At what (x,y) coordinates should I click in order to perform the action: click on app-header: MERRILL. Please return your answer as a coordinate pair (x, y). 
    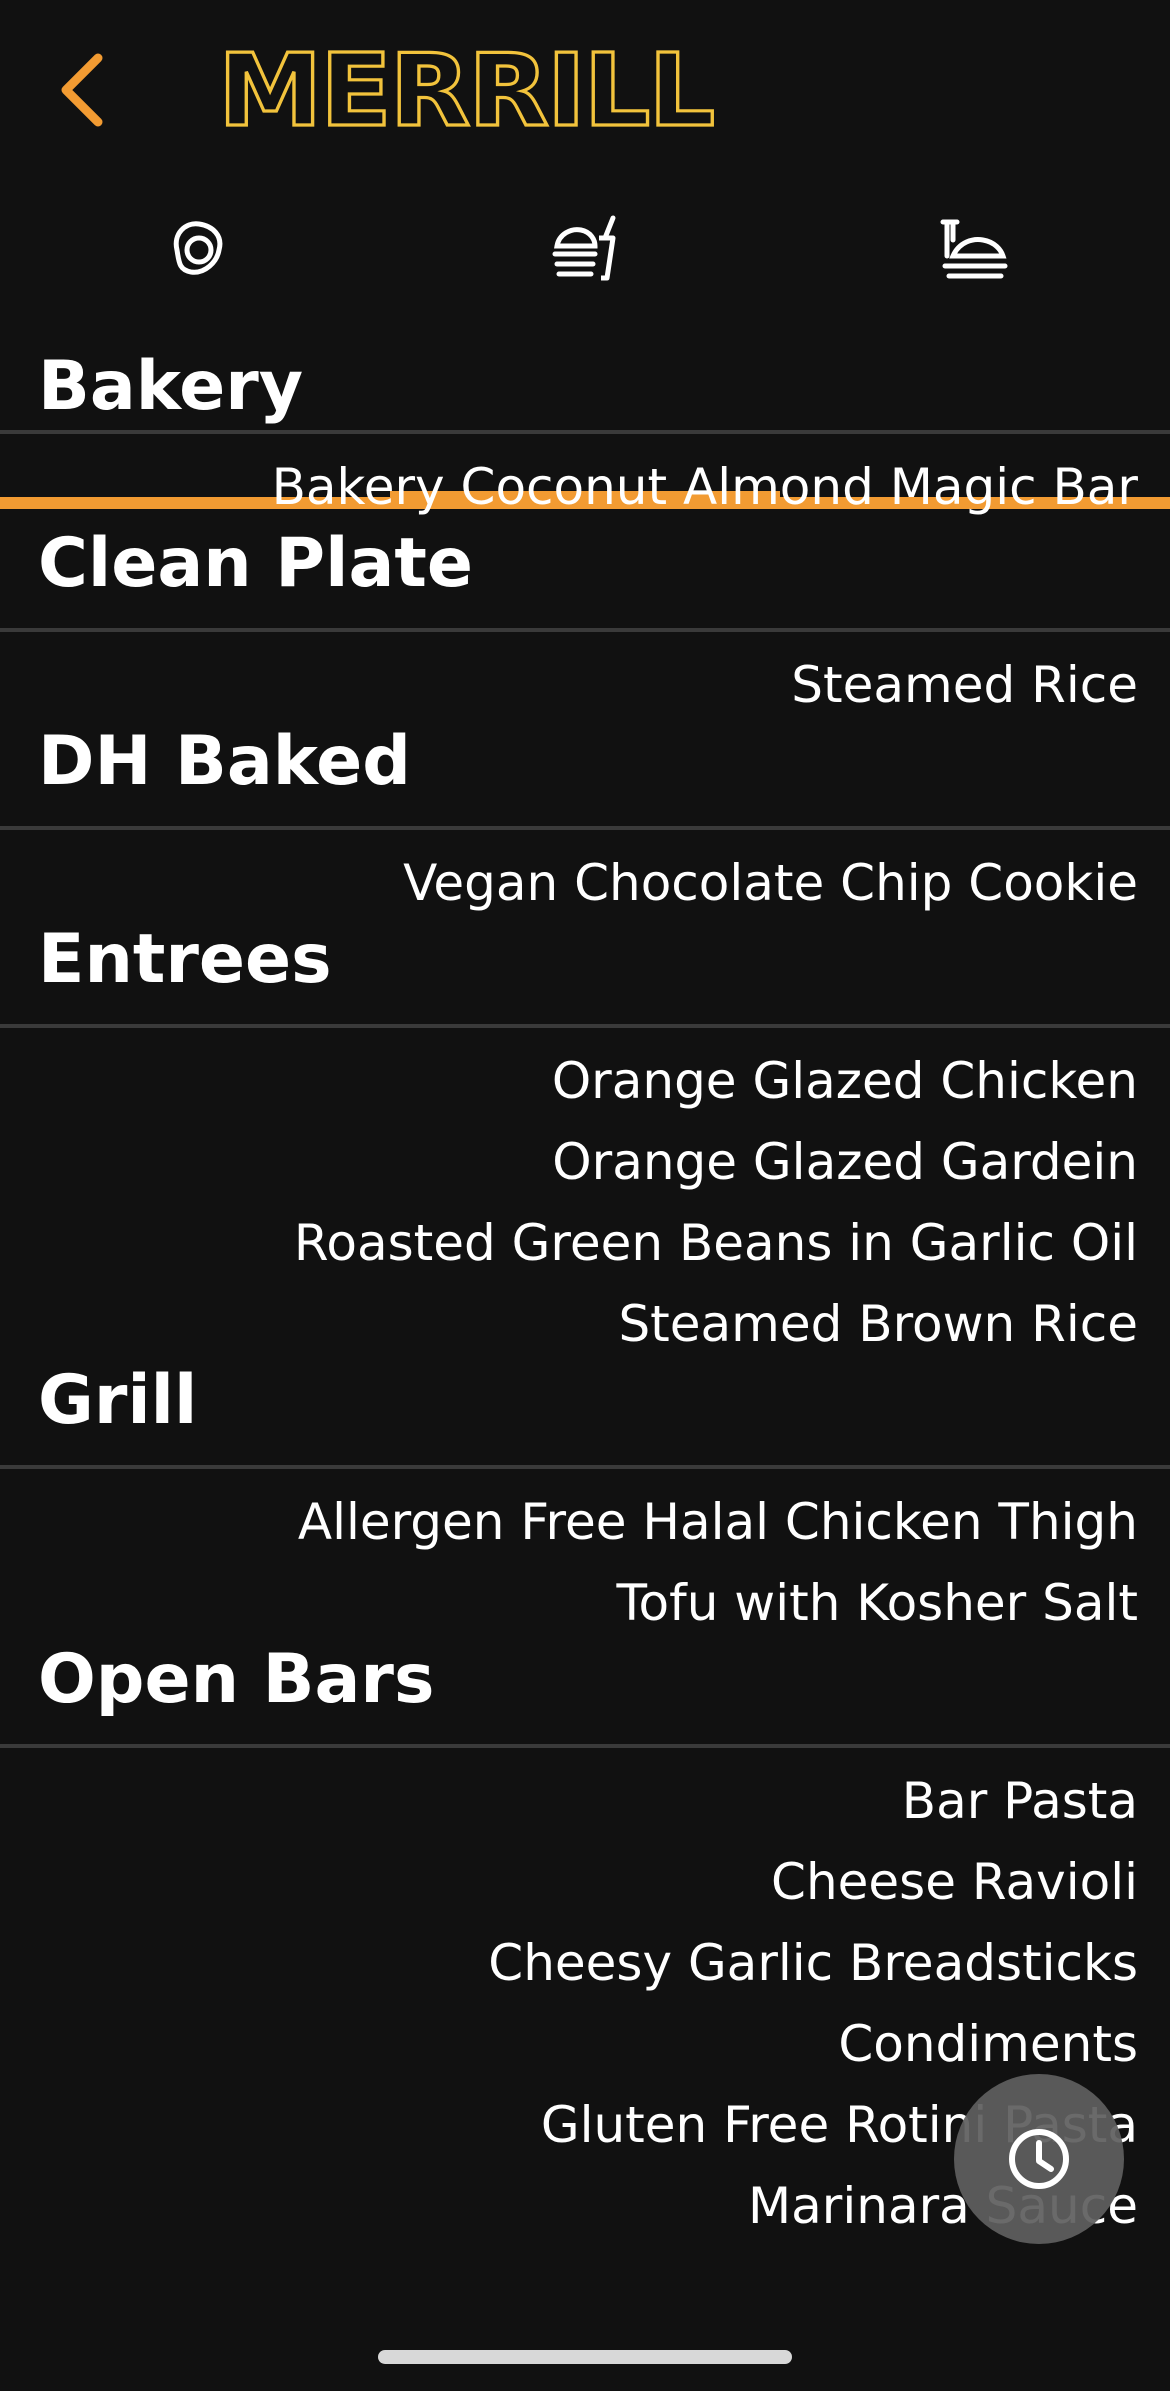
    Looking at the image, I should click on (585, 92).